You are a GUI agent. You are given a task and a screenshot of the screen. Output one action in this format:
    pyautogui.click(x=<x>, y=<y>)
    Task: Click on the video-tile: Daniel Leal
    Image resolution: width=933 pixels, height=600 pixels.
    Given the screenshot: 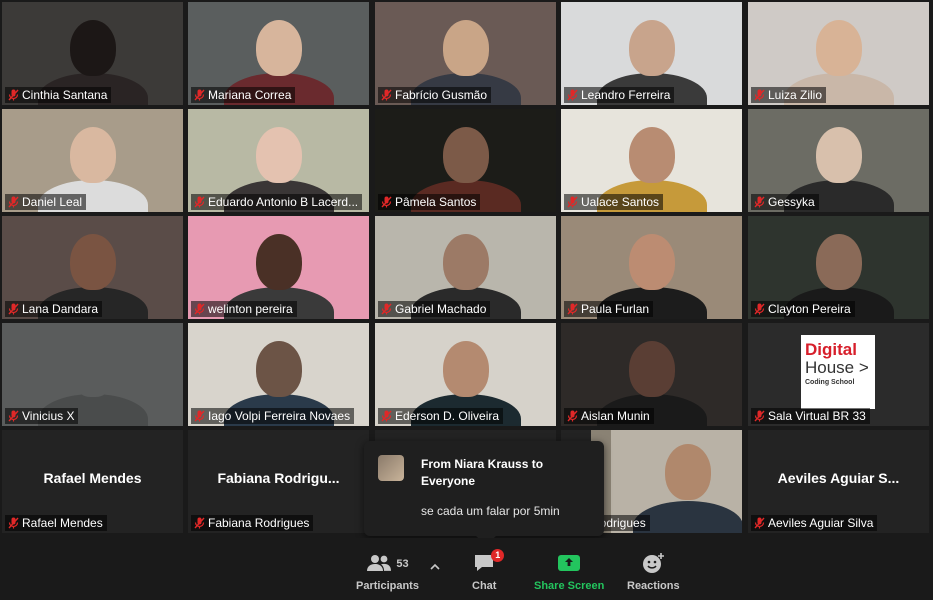 What is the action you would take?
    pyautogui.click(x=92, y=160)
    